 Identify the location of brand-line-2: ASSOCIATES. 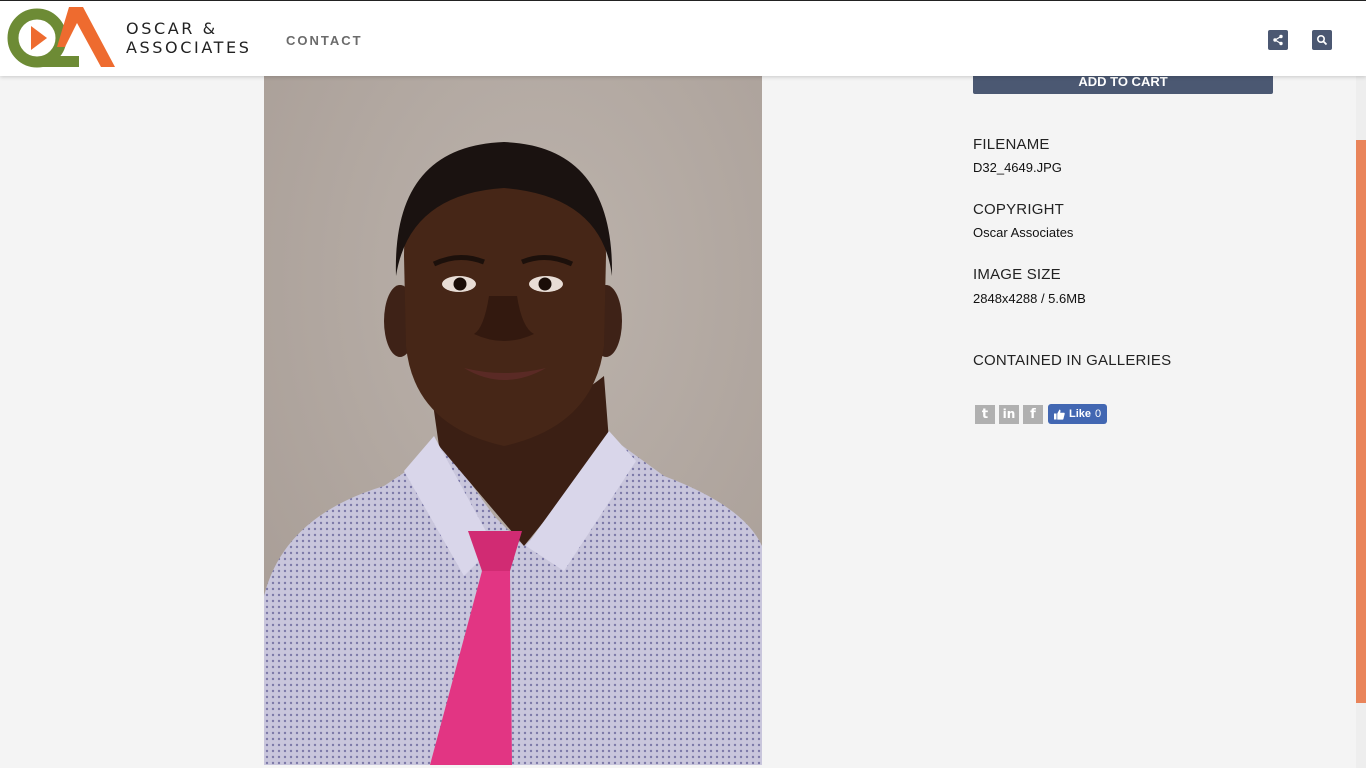
(189, 47).